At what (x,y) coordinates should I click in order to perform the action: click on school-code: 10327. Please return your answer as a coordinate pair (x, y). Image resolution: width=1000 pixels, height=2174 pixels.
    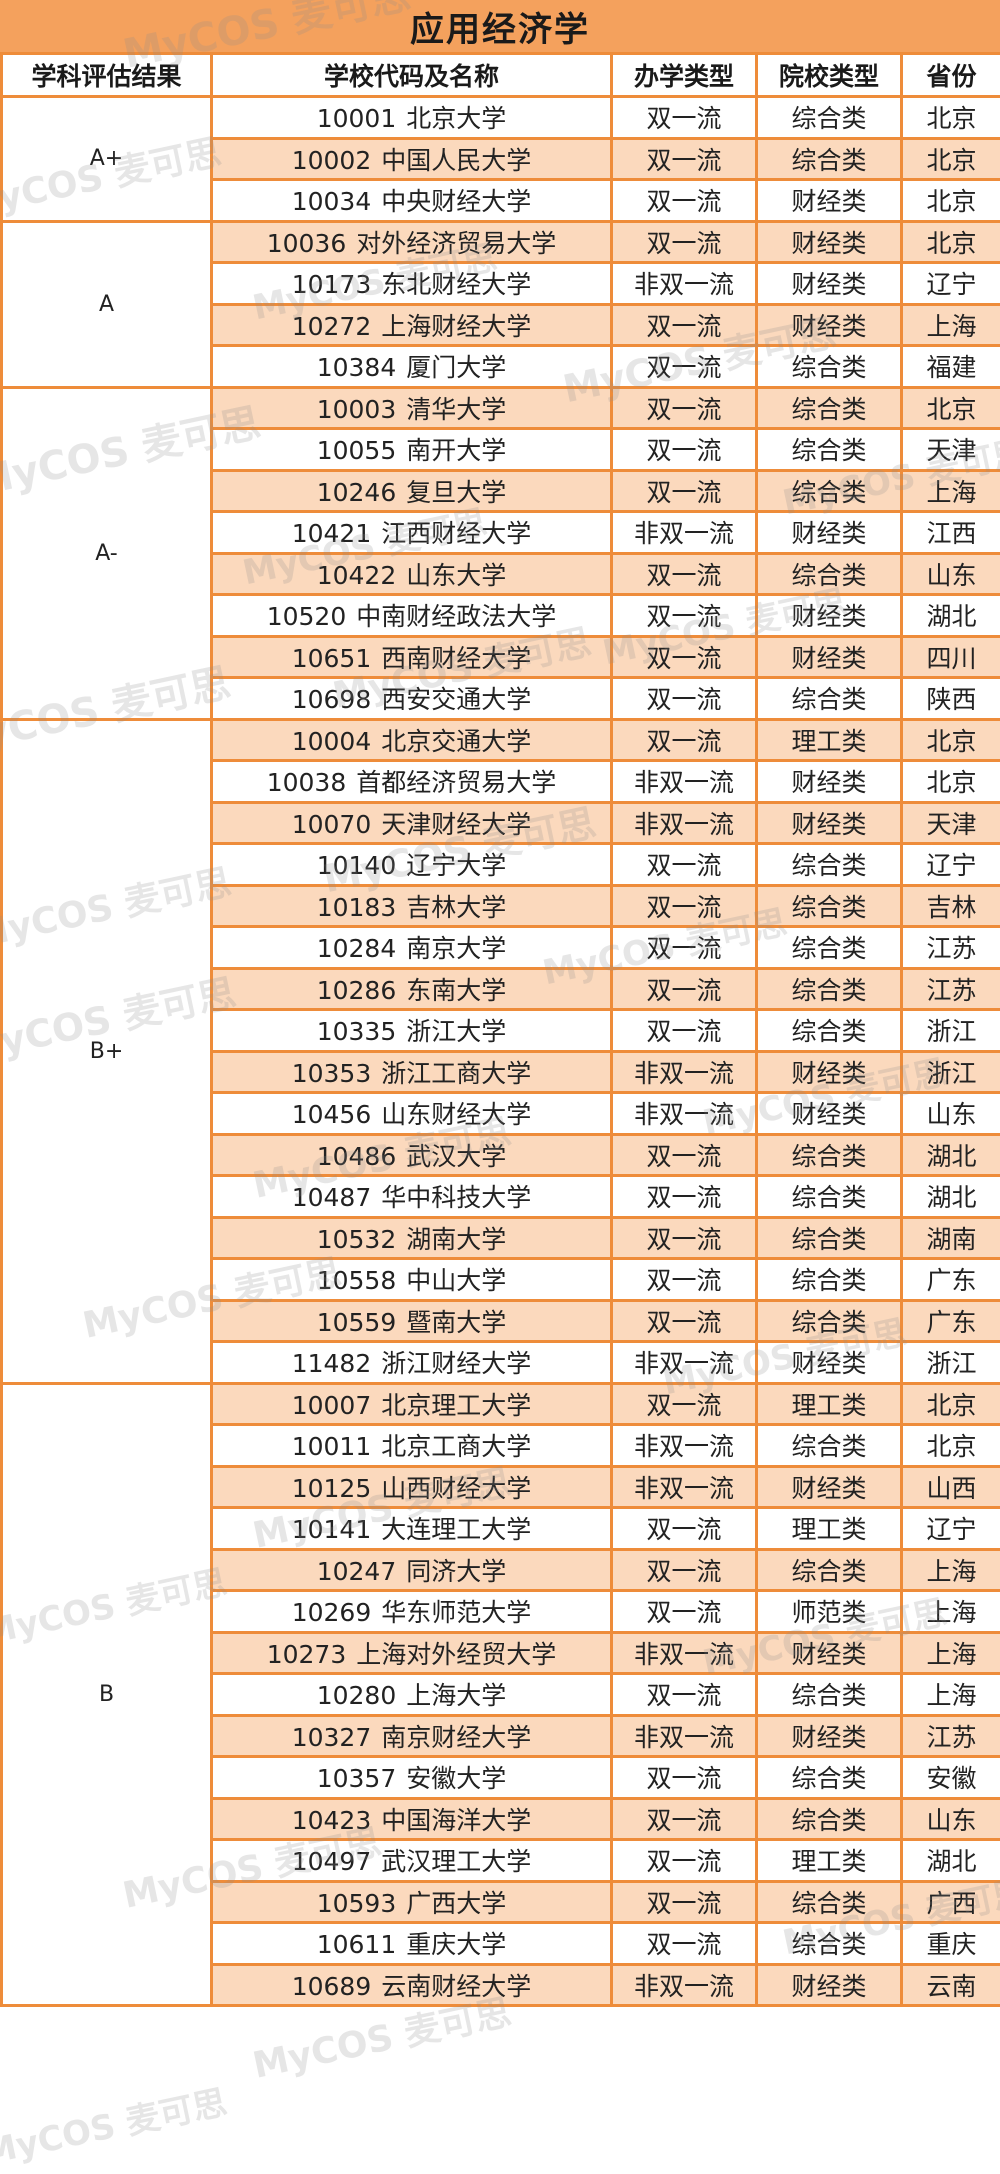
    Looking at the image, I should click on (332, 1737).